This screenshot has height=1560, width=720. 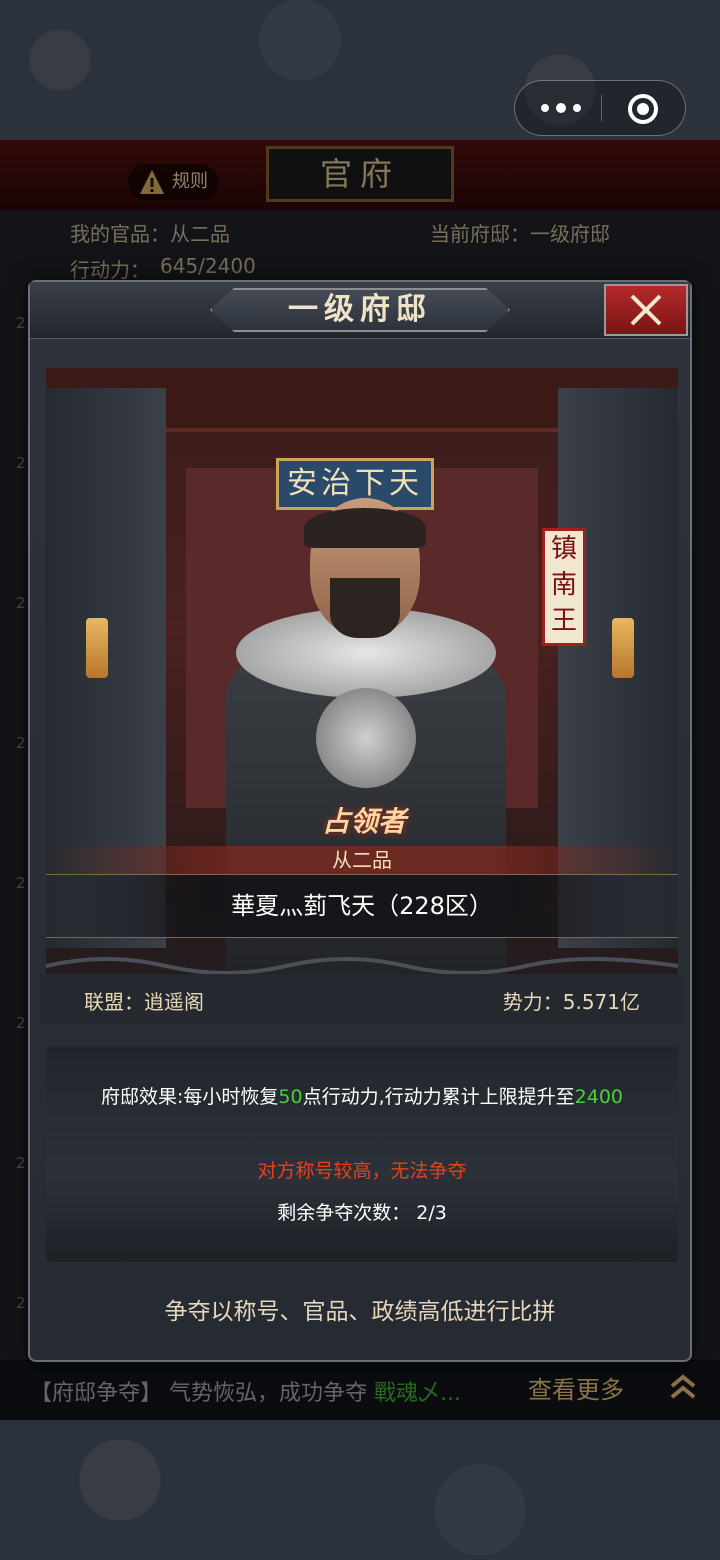 I want to click on occupier-label: 占领者, so click(x=363, y=821).